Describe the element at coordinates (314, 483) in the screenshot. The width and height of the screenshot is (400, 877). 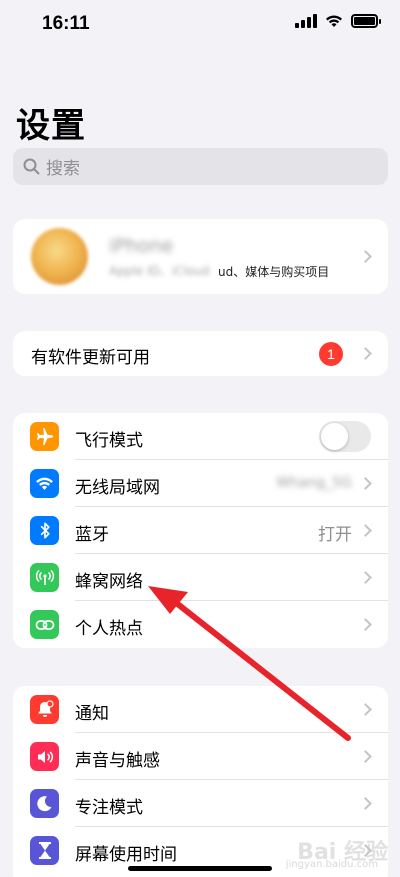
I see `wlan-network-name: Whang_5G` at that location.